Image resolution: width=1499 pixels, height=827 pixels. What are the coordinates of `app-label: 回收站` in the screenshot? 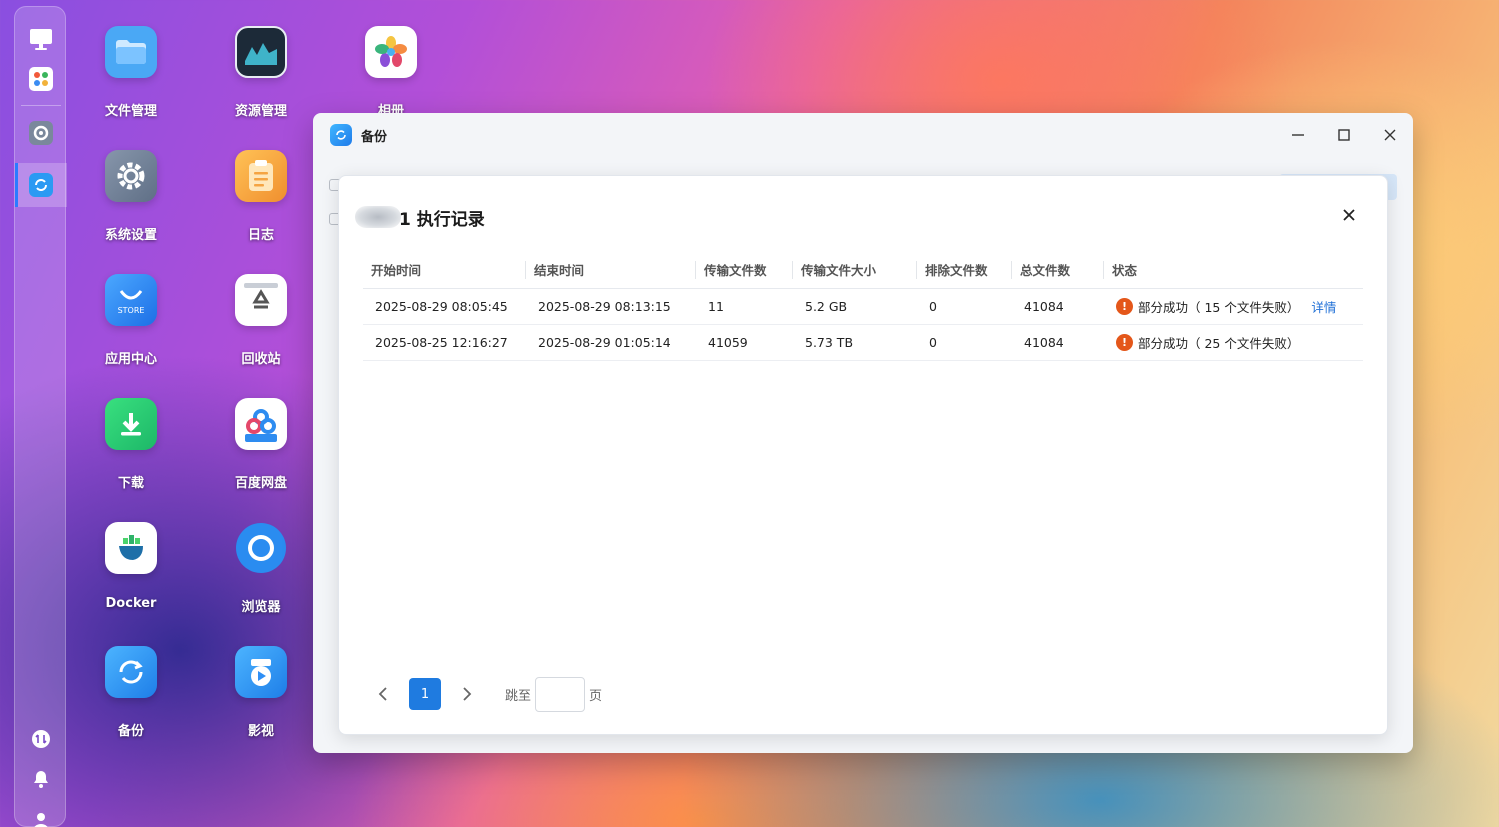 It's located at (261, 359).